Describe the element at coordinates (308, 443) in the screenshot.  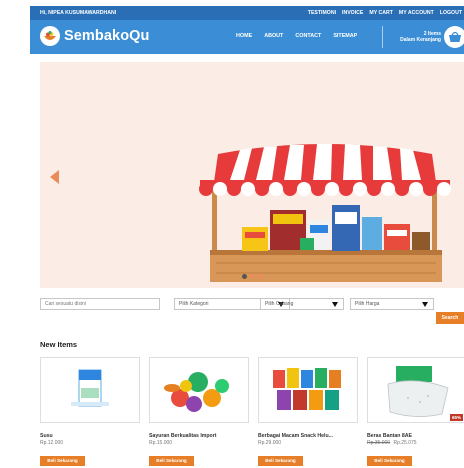
I see `product-price: Rp.29.000` at that location.